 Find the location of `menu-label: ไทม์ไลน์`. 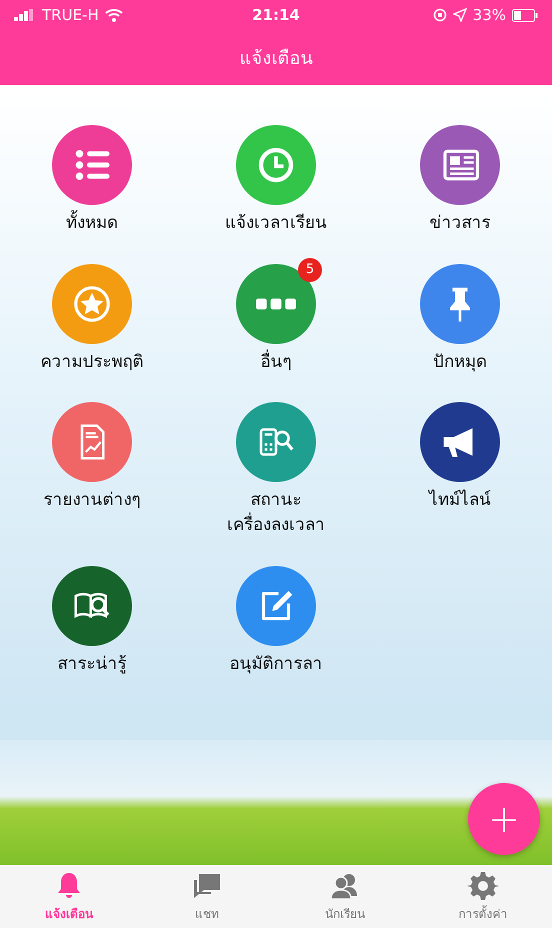

menu-label: ไทม์ไลน์ is located at coordinates (460, 500).